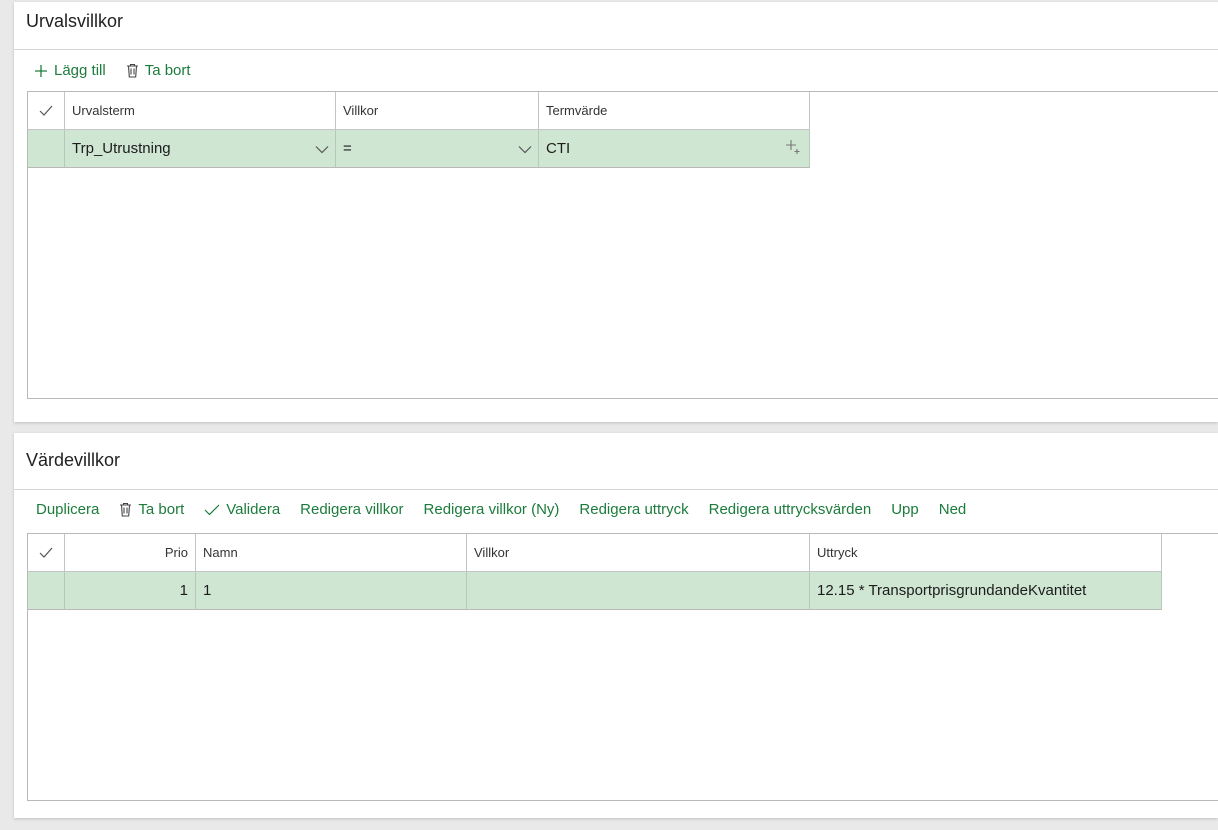 The width and height of the screenshot is (1218, 830). What do you see at coordinates (674, 110) in the screenshot?
I see `header-term-value: Termvärde` at bounding box center [674, 110].